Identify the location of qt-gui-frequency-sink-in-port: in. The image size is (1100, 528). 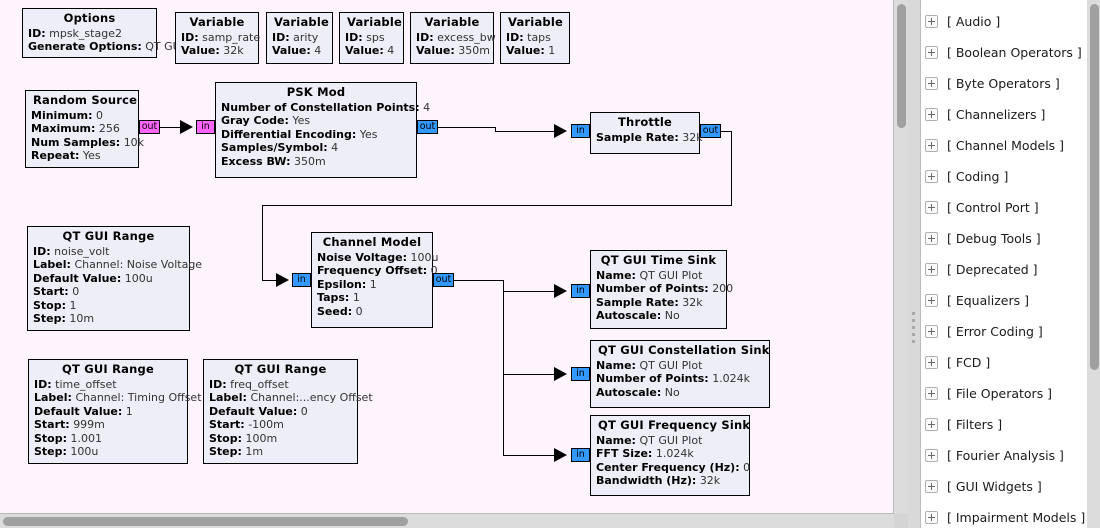
(580, 455).